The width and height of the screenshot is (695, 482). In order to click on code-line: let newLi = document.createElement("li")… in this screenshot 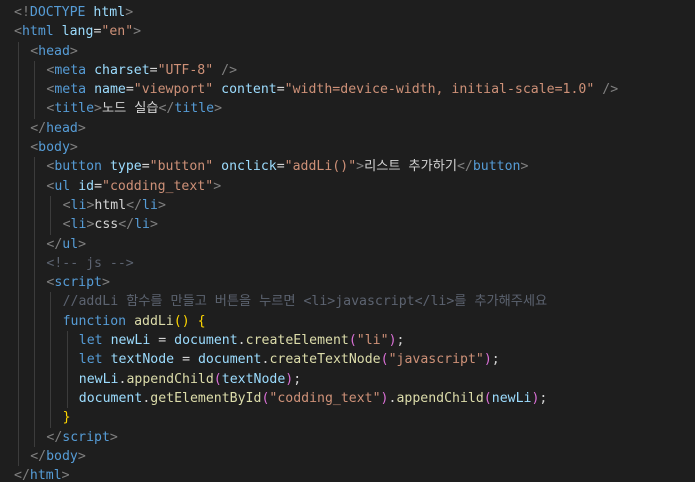, I will do `click(347, 341)`.